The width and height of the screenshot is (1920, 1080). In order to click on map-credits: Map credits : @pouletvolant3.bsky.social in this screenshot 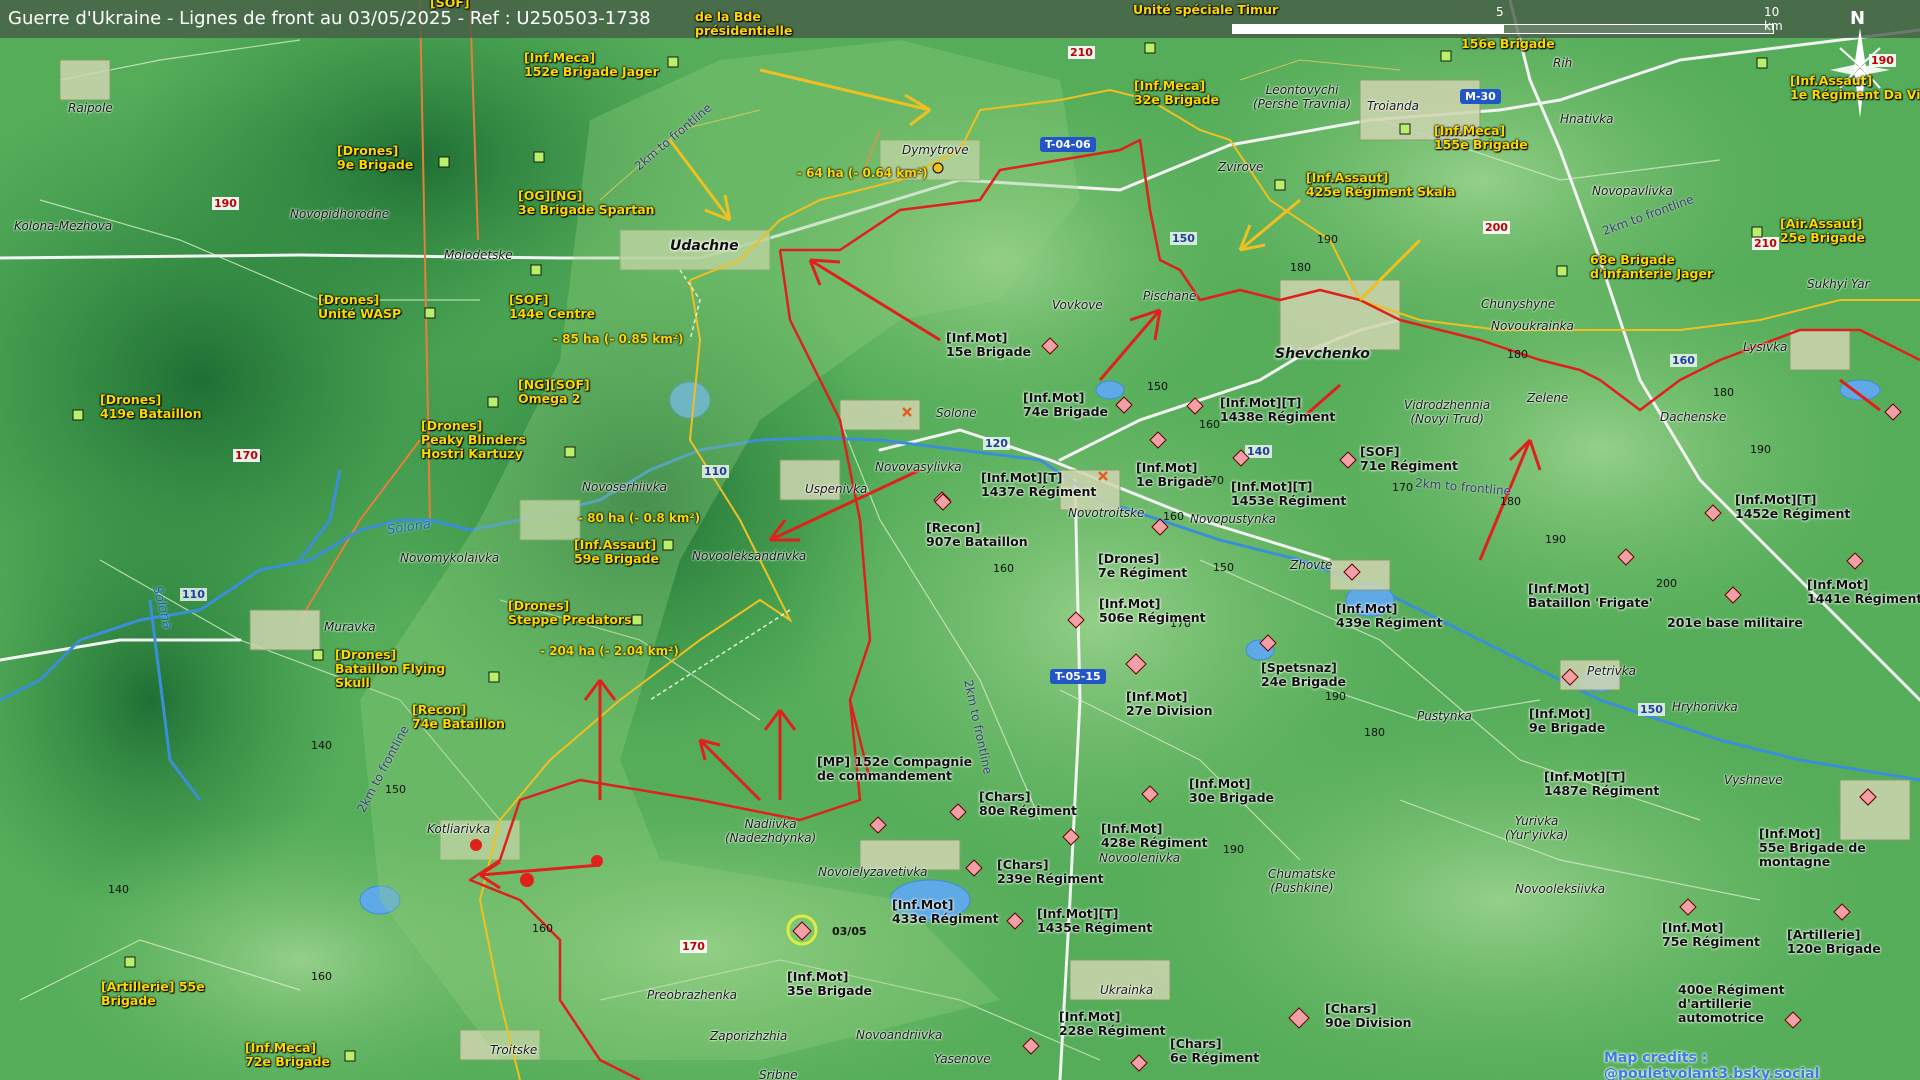, I will do `click(1762, 1065)`.